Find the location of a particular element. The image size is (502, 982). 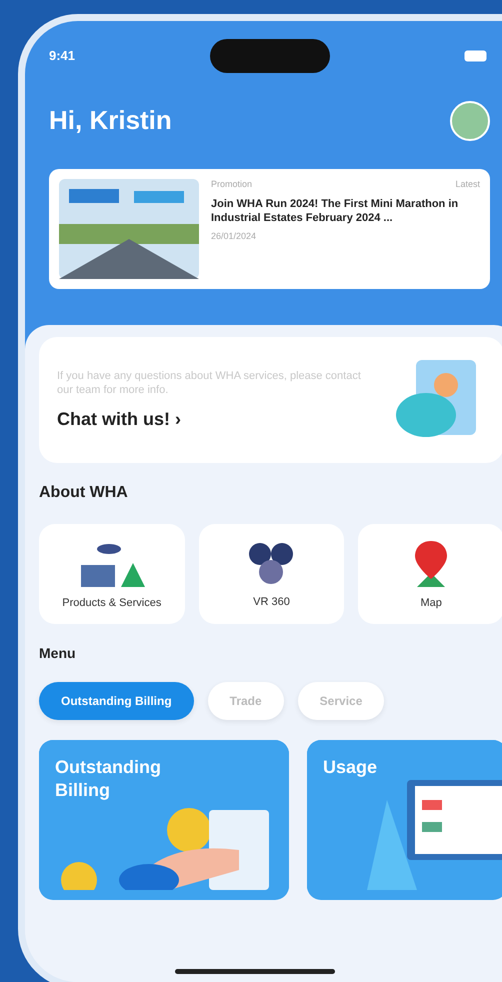

about-tile: Map is located at coordinates (430, 574).